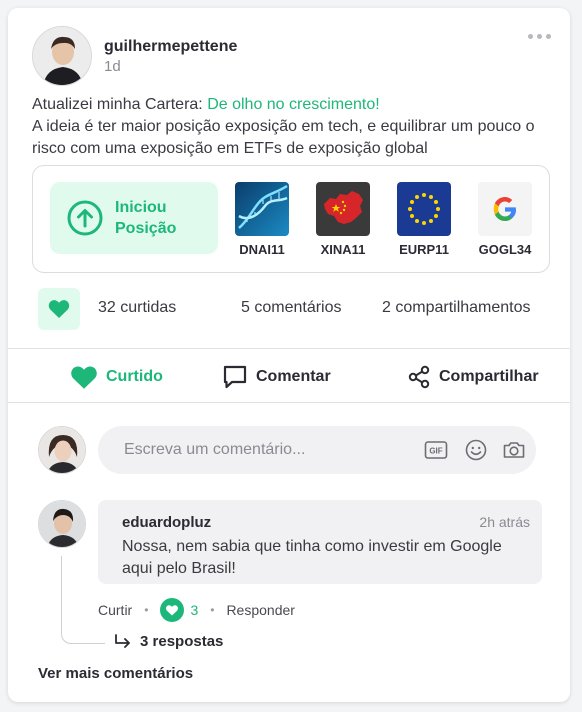  Describe the element at coordinates (134, 376) in the screenshot. I see `like-button-label: Curtido` at that location.